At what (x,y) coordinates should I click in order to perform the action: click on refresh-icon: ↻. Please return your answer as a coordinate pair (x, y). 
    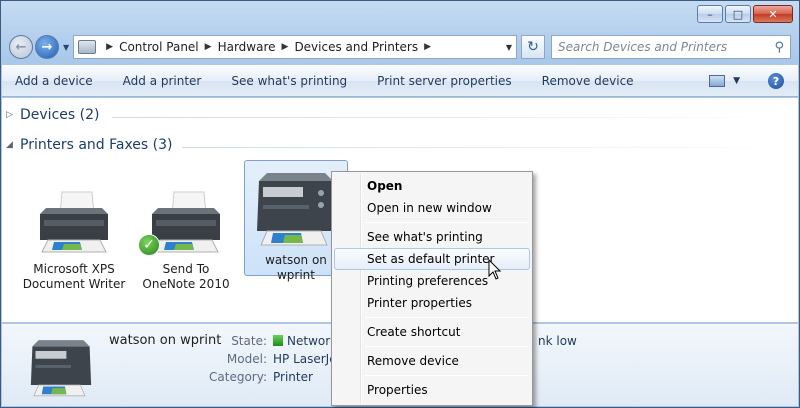
    Looking at the image, I should click on (533, 47).